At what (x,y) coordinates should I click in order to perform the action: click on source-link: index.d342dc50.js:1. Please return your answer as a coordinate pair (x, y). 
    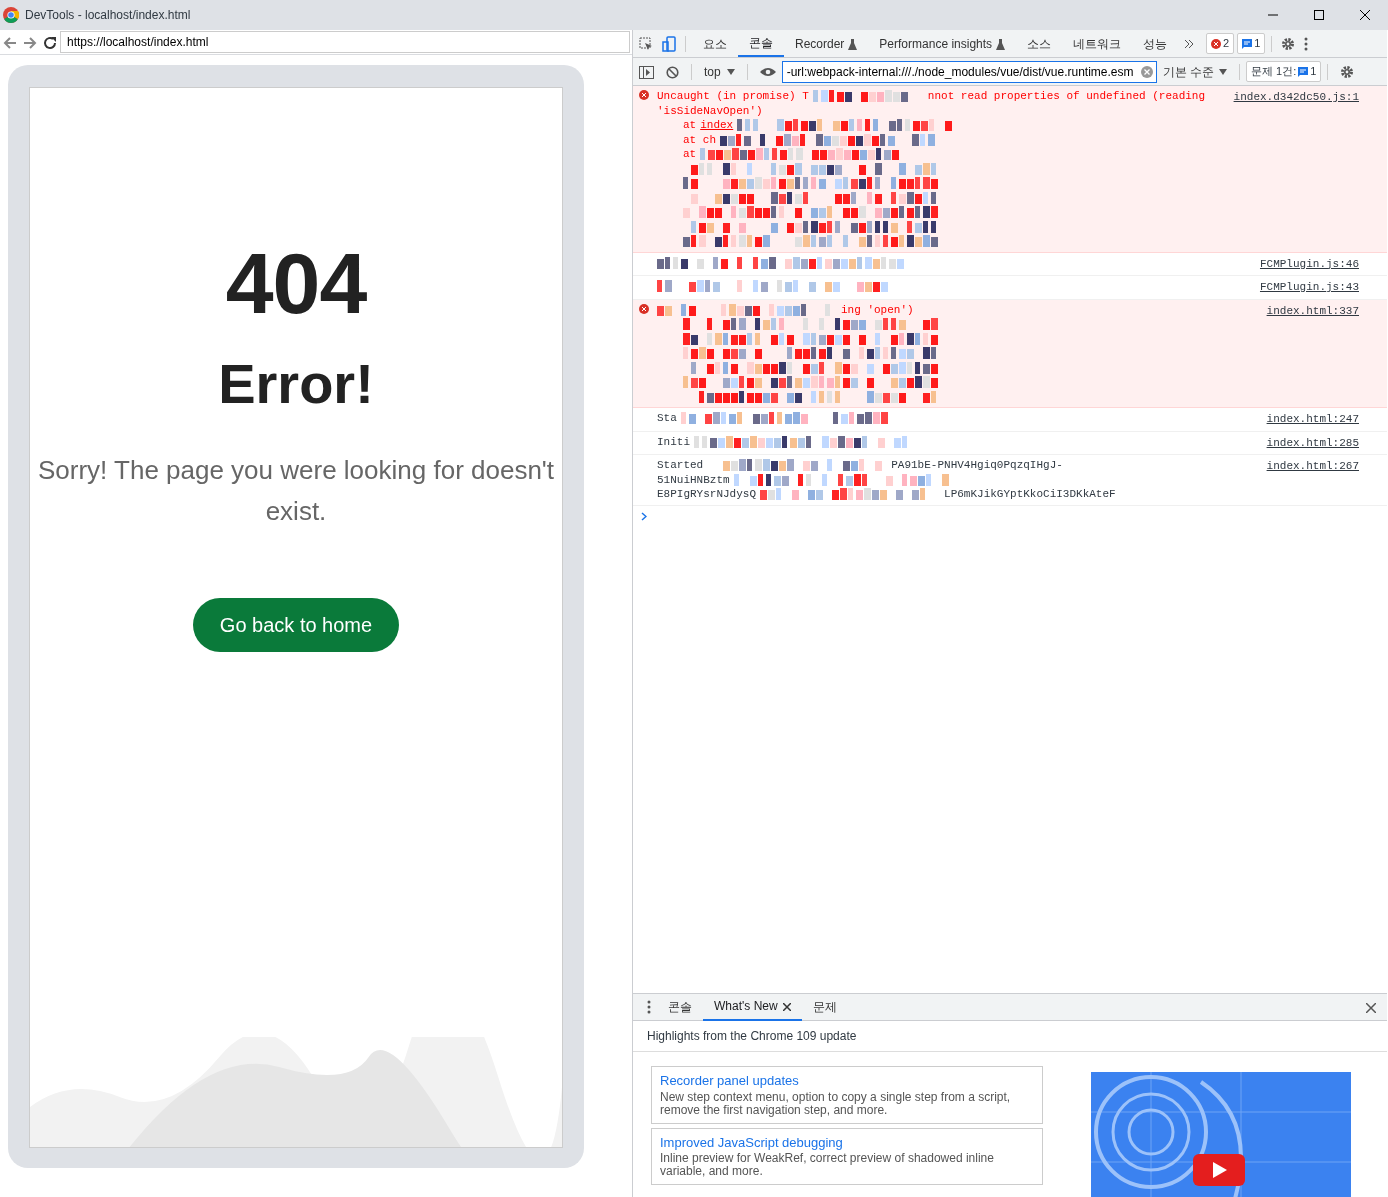
    Looking at the image, I should click on (1296, 169).